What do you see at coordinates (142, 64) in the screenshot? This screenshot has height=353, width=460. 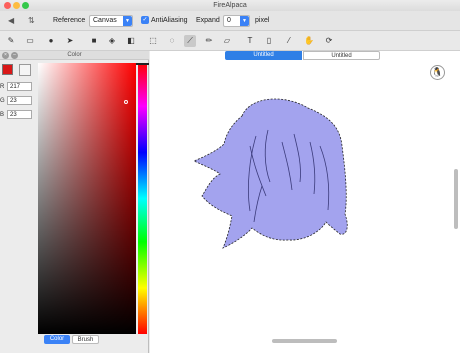 I see `hue-slider-handle` at bounding box center [142, 64].